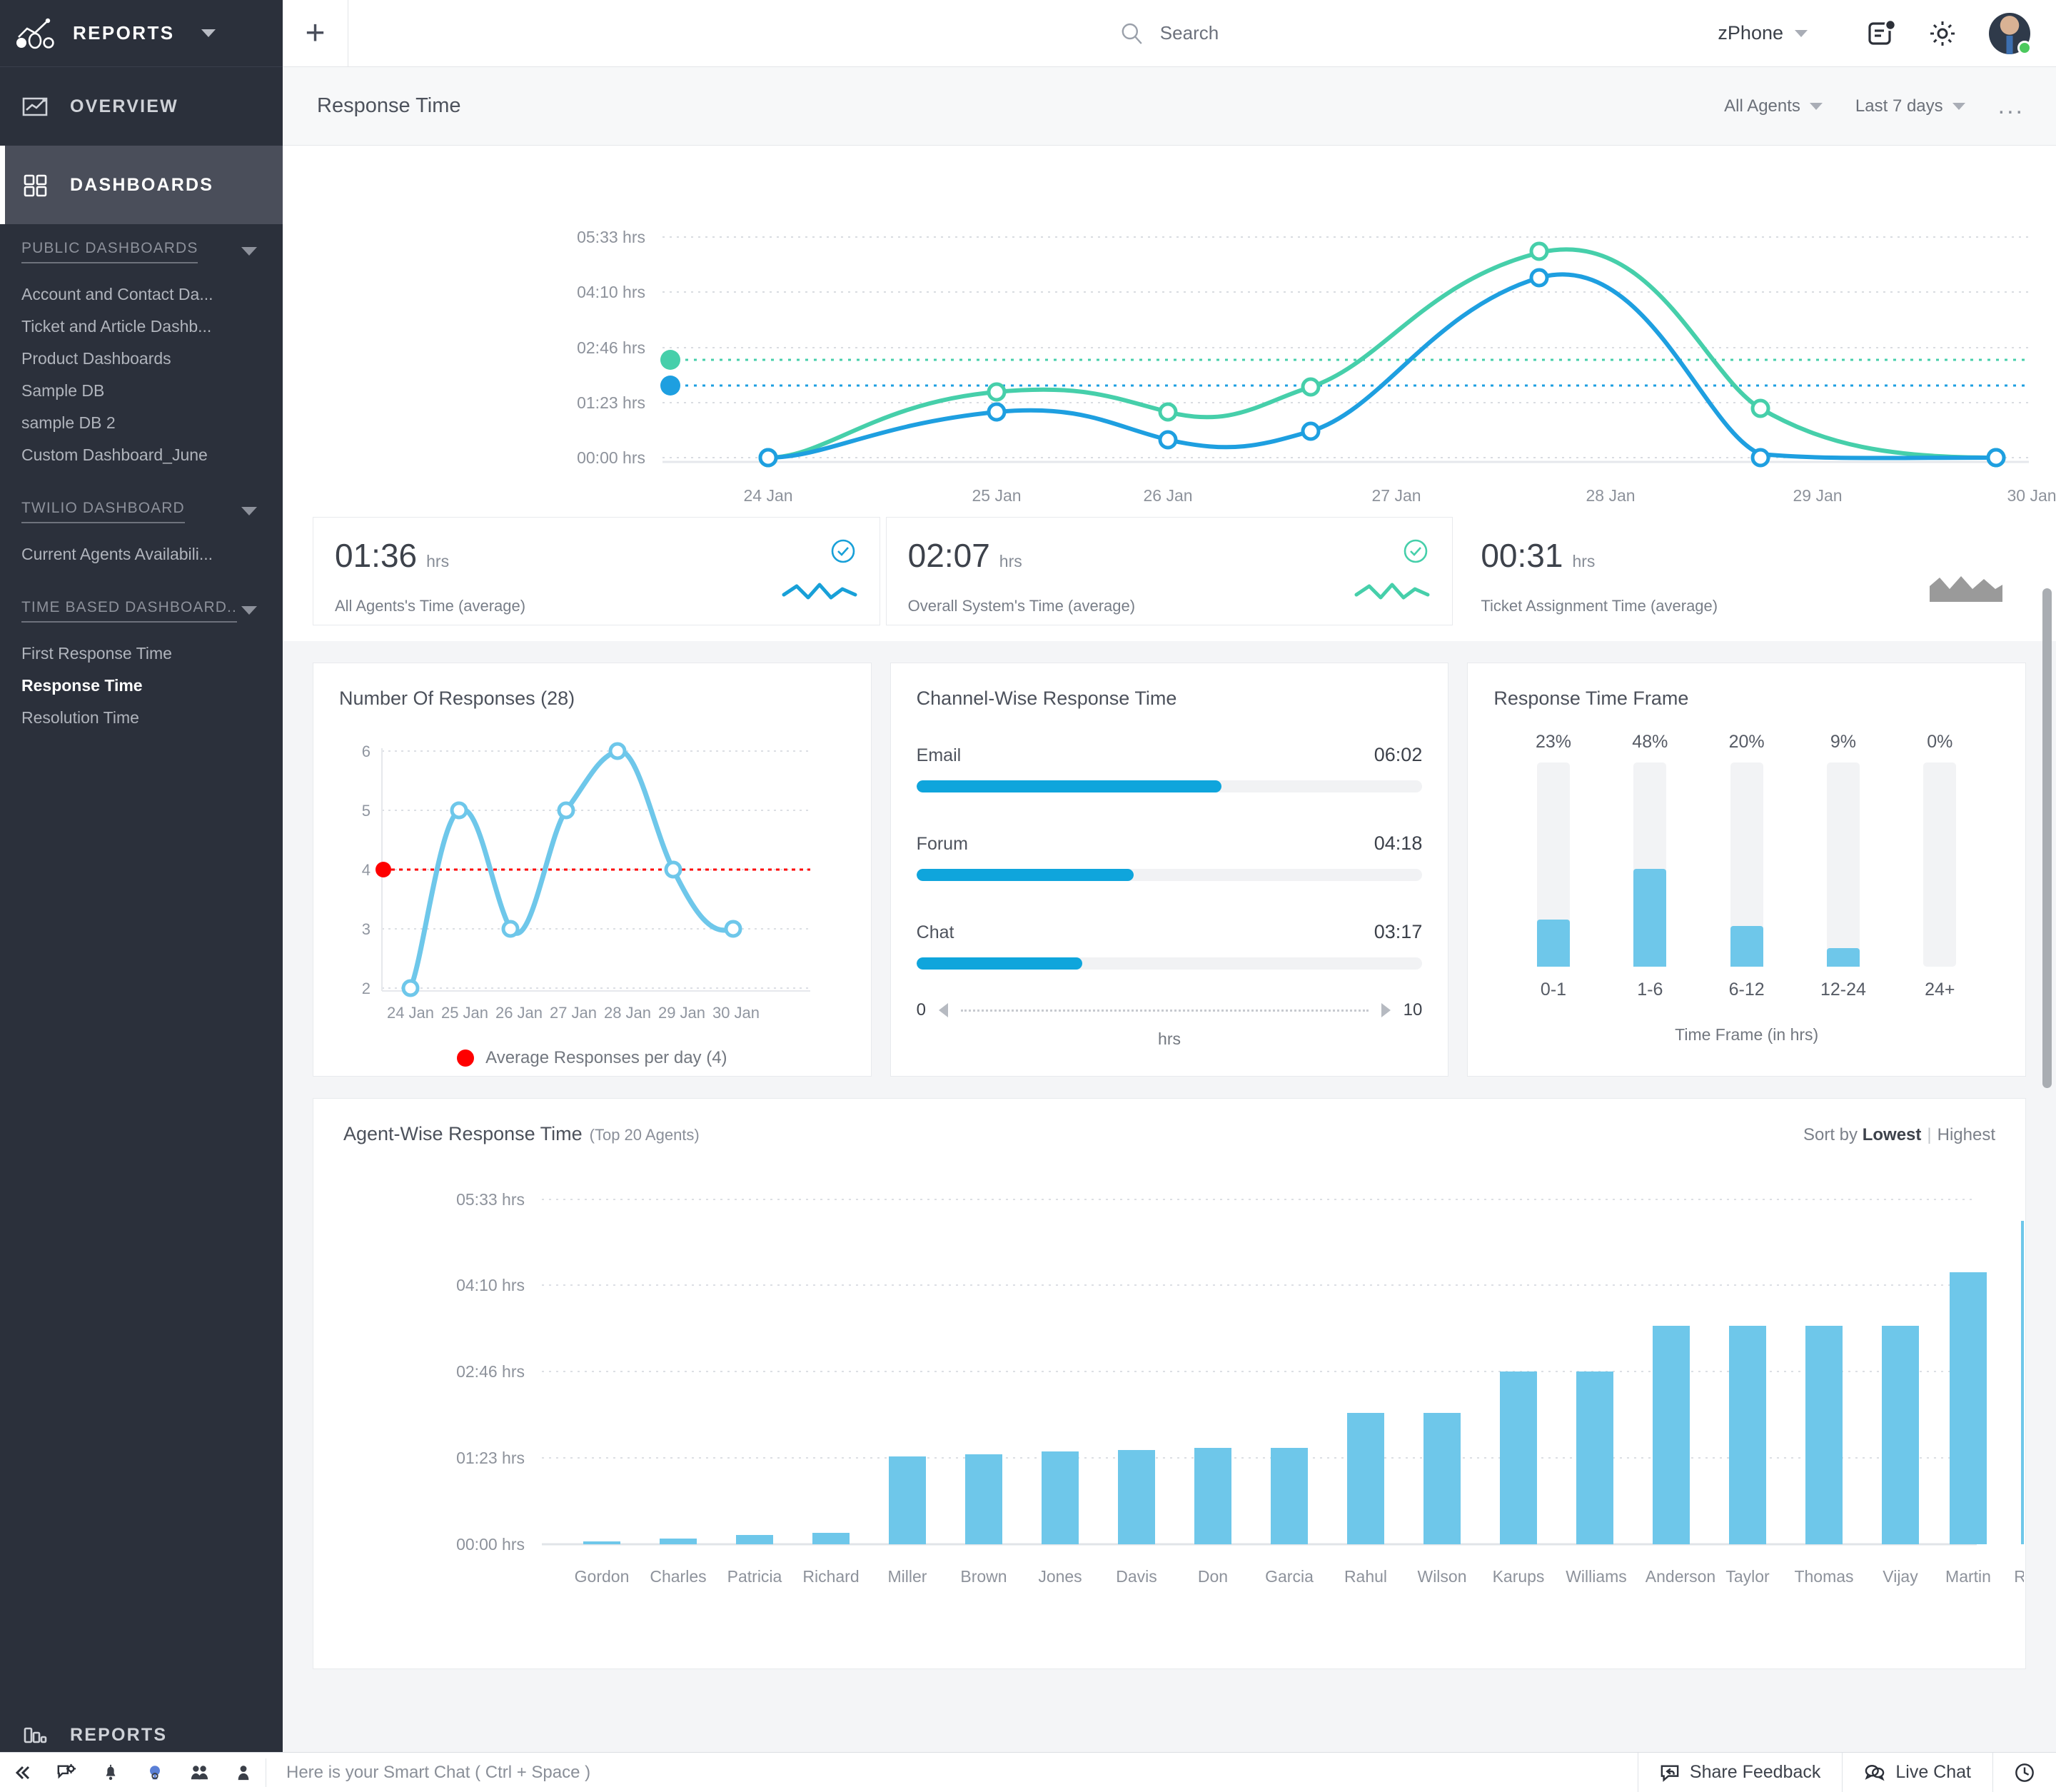 Image resolution: width=2056 pixels, height=1792 pixels. Describe the element at coordinates (1413, 1010) in the screenshot. I see `channel-axis-max: 10` at that location.